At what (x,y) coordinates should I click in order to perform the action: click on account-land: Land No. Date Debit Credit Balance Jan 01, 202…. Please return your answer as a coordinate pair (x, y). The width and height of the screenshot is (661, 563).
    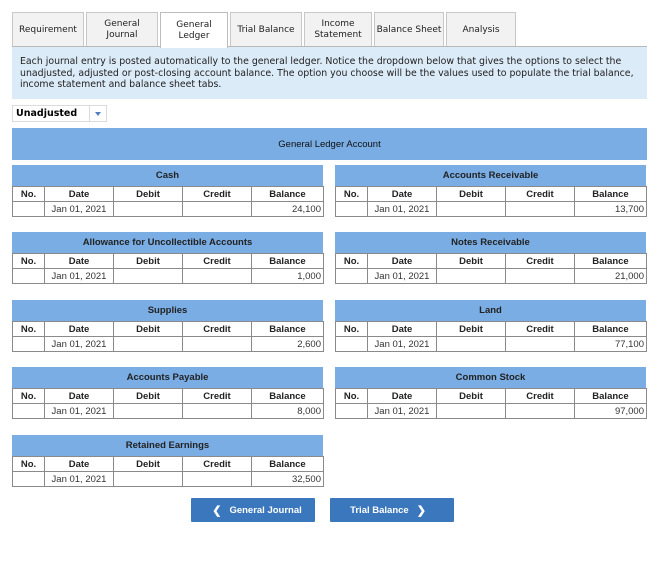
    Looking at the image, I should click on (491, 326).